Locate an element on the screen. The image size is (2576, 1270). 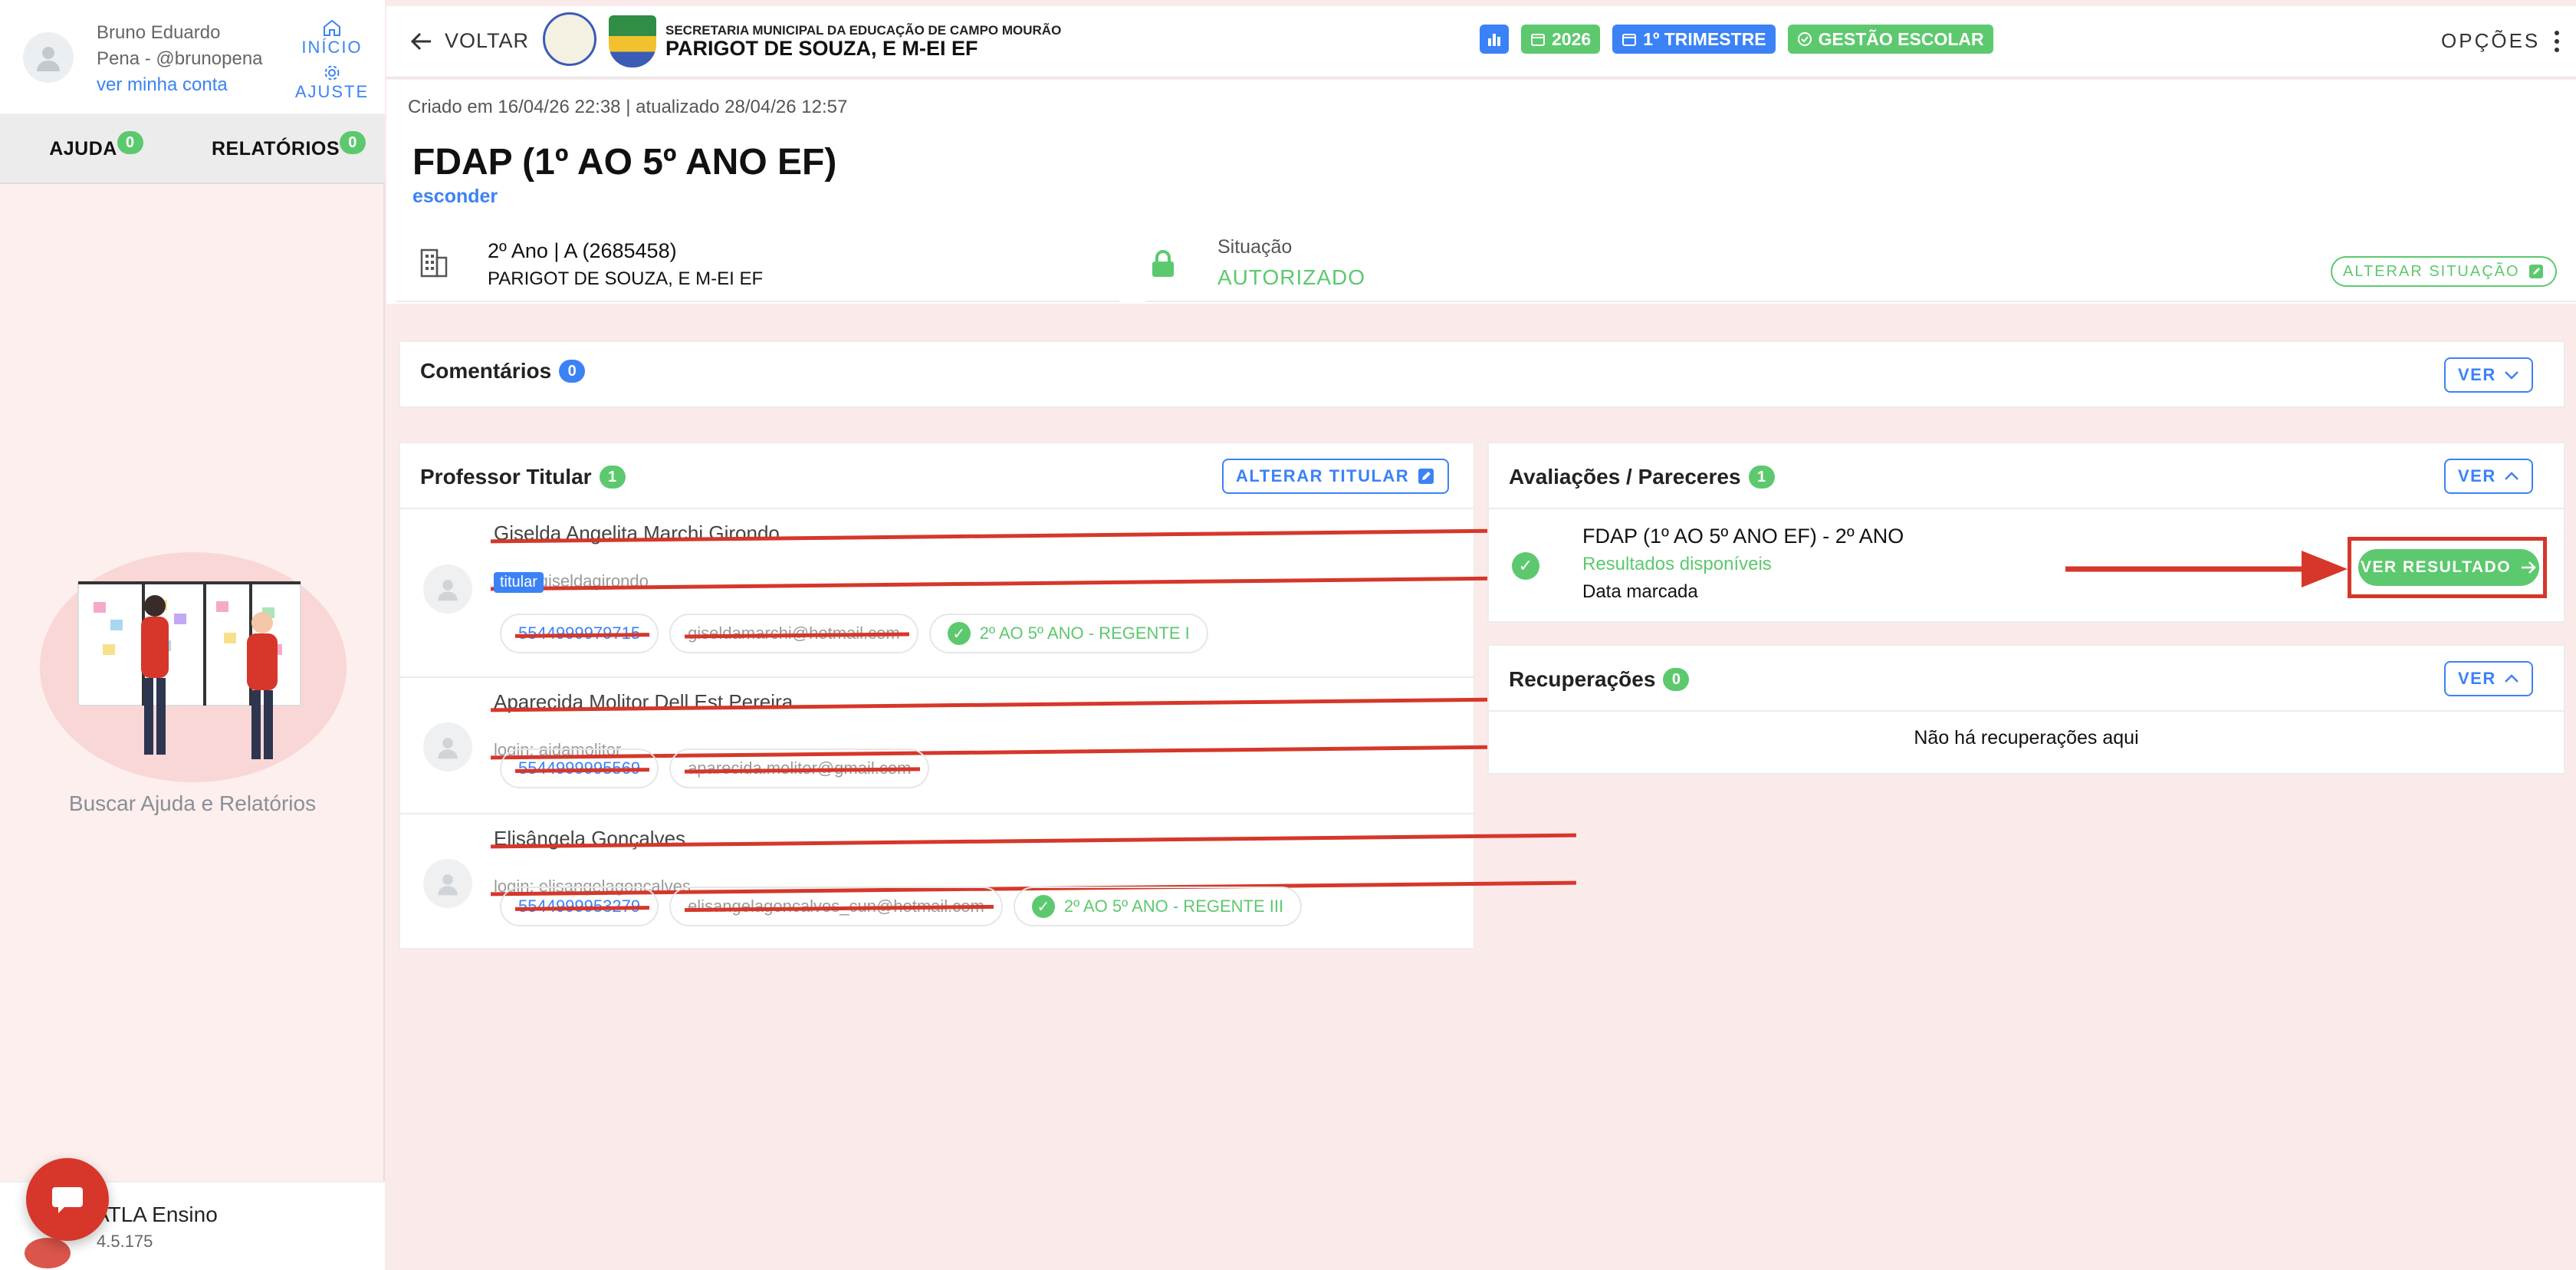
teacher-phone-text: 5544999979715 is located at coordinates (580, 633).